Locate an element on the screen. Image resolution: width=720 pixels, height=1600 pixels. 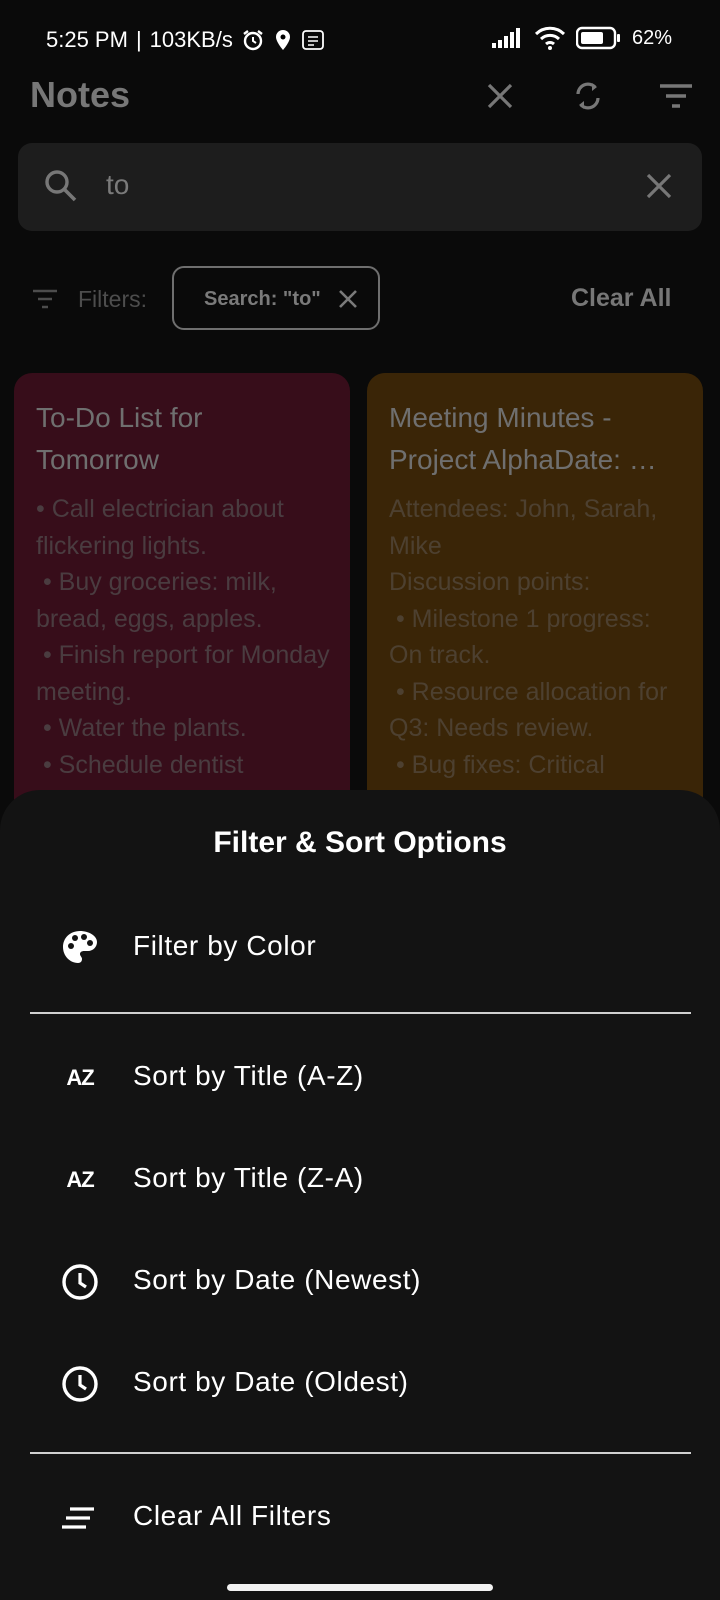
palette-icon is located at coordinates (80, 948).